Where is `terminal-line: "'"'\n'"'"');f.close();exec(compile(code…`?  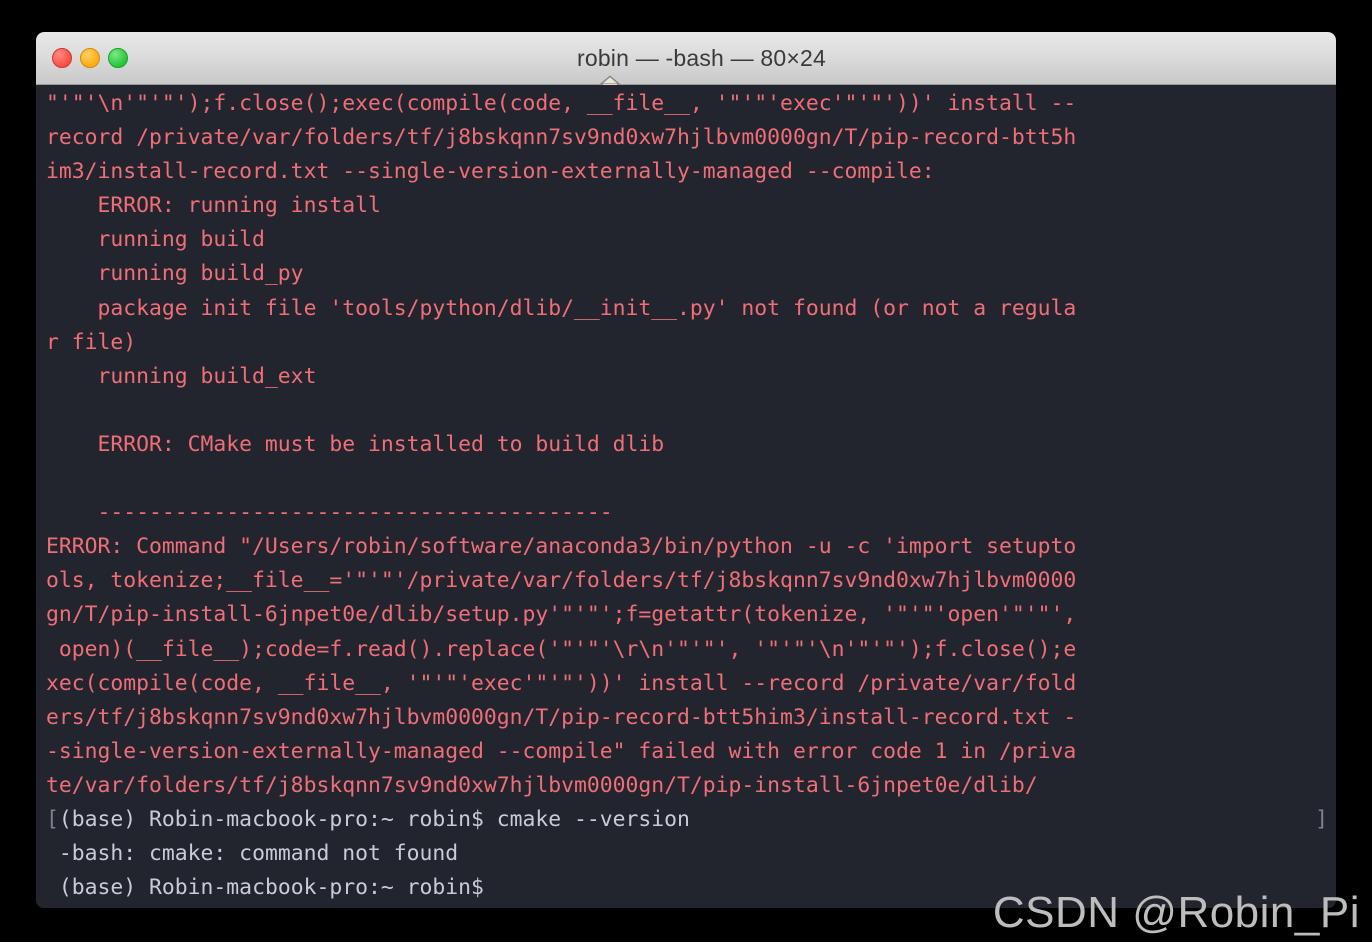 terminal-line: "'"'\n'"'"');f.close();exec(compile(code… is located at coordinates (691, 104).